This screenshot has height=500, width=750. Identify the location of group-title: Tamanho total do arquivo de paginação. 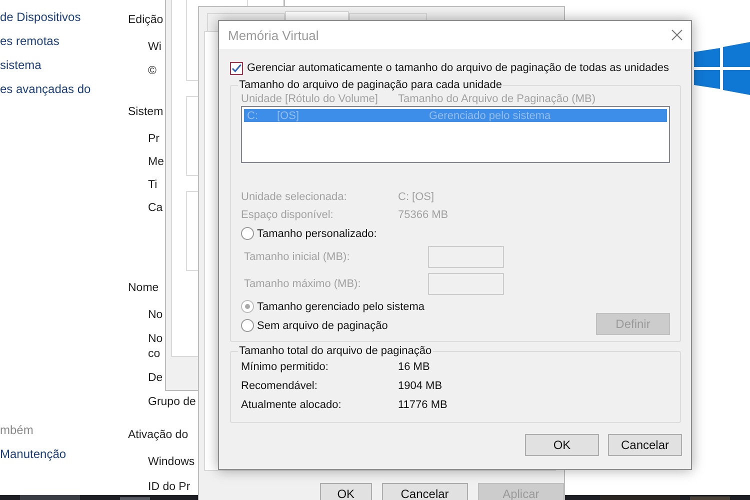
(335, 351).